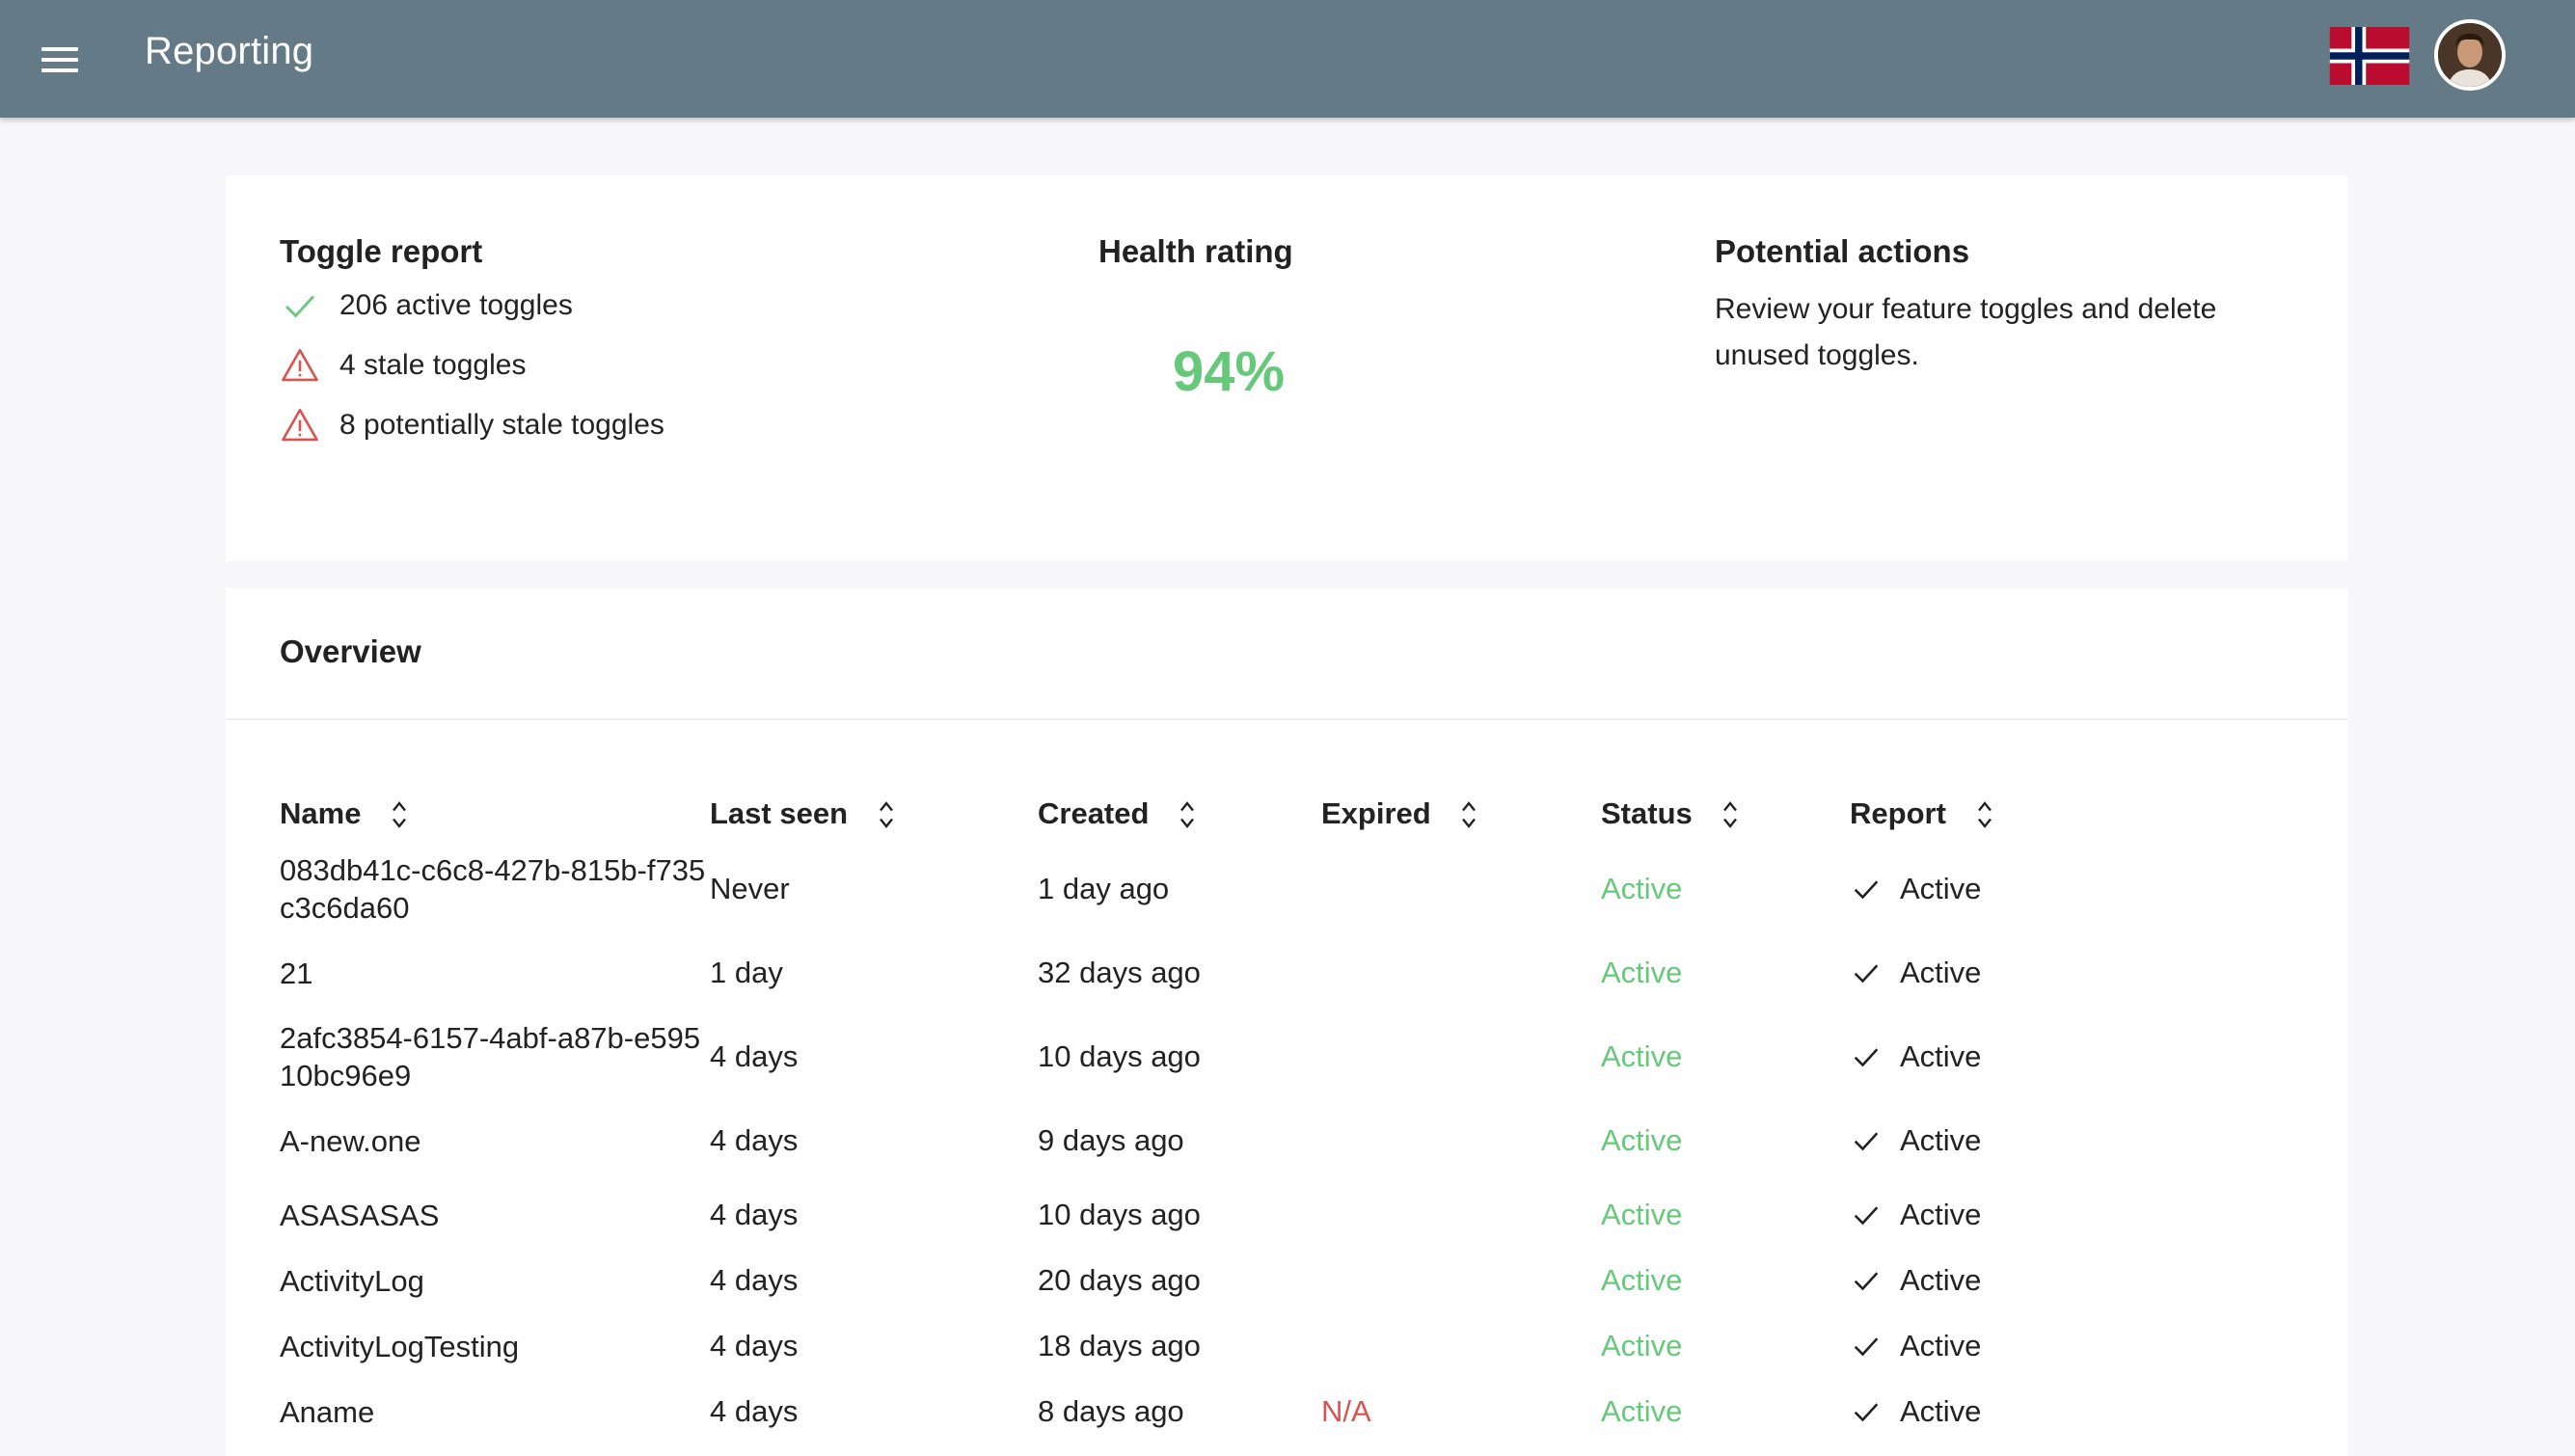  I want to click on created-cell: 8 days ago, so click(1111, 1411).